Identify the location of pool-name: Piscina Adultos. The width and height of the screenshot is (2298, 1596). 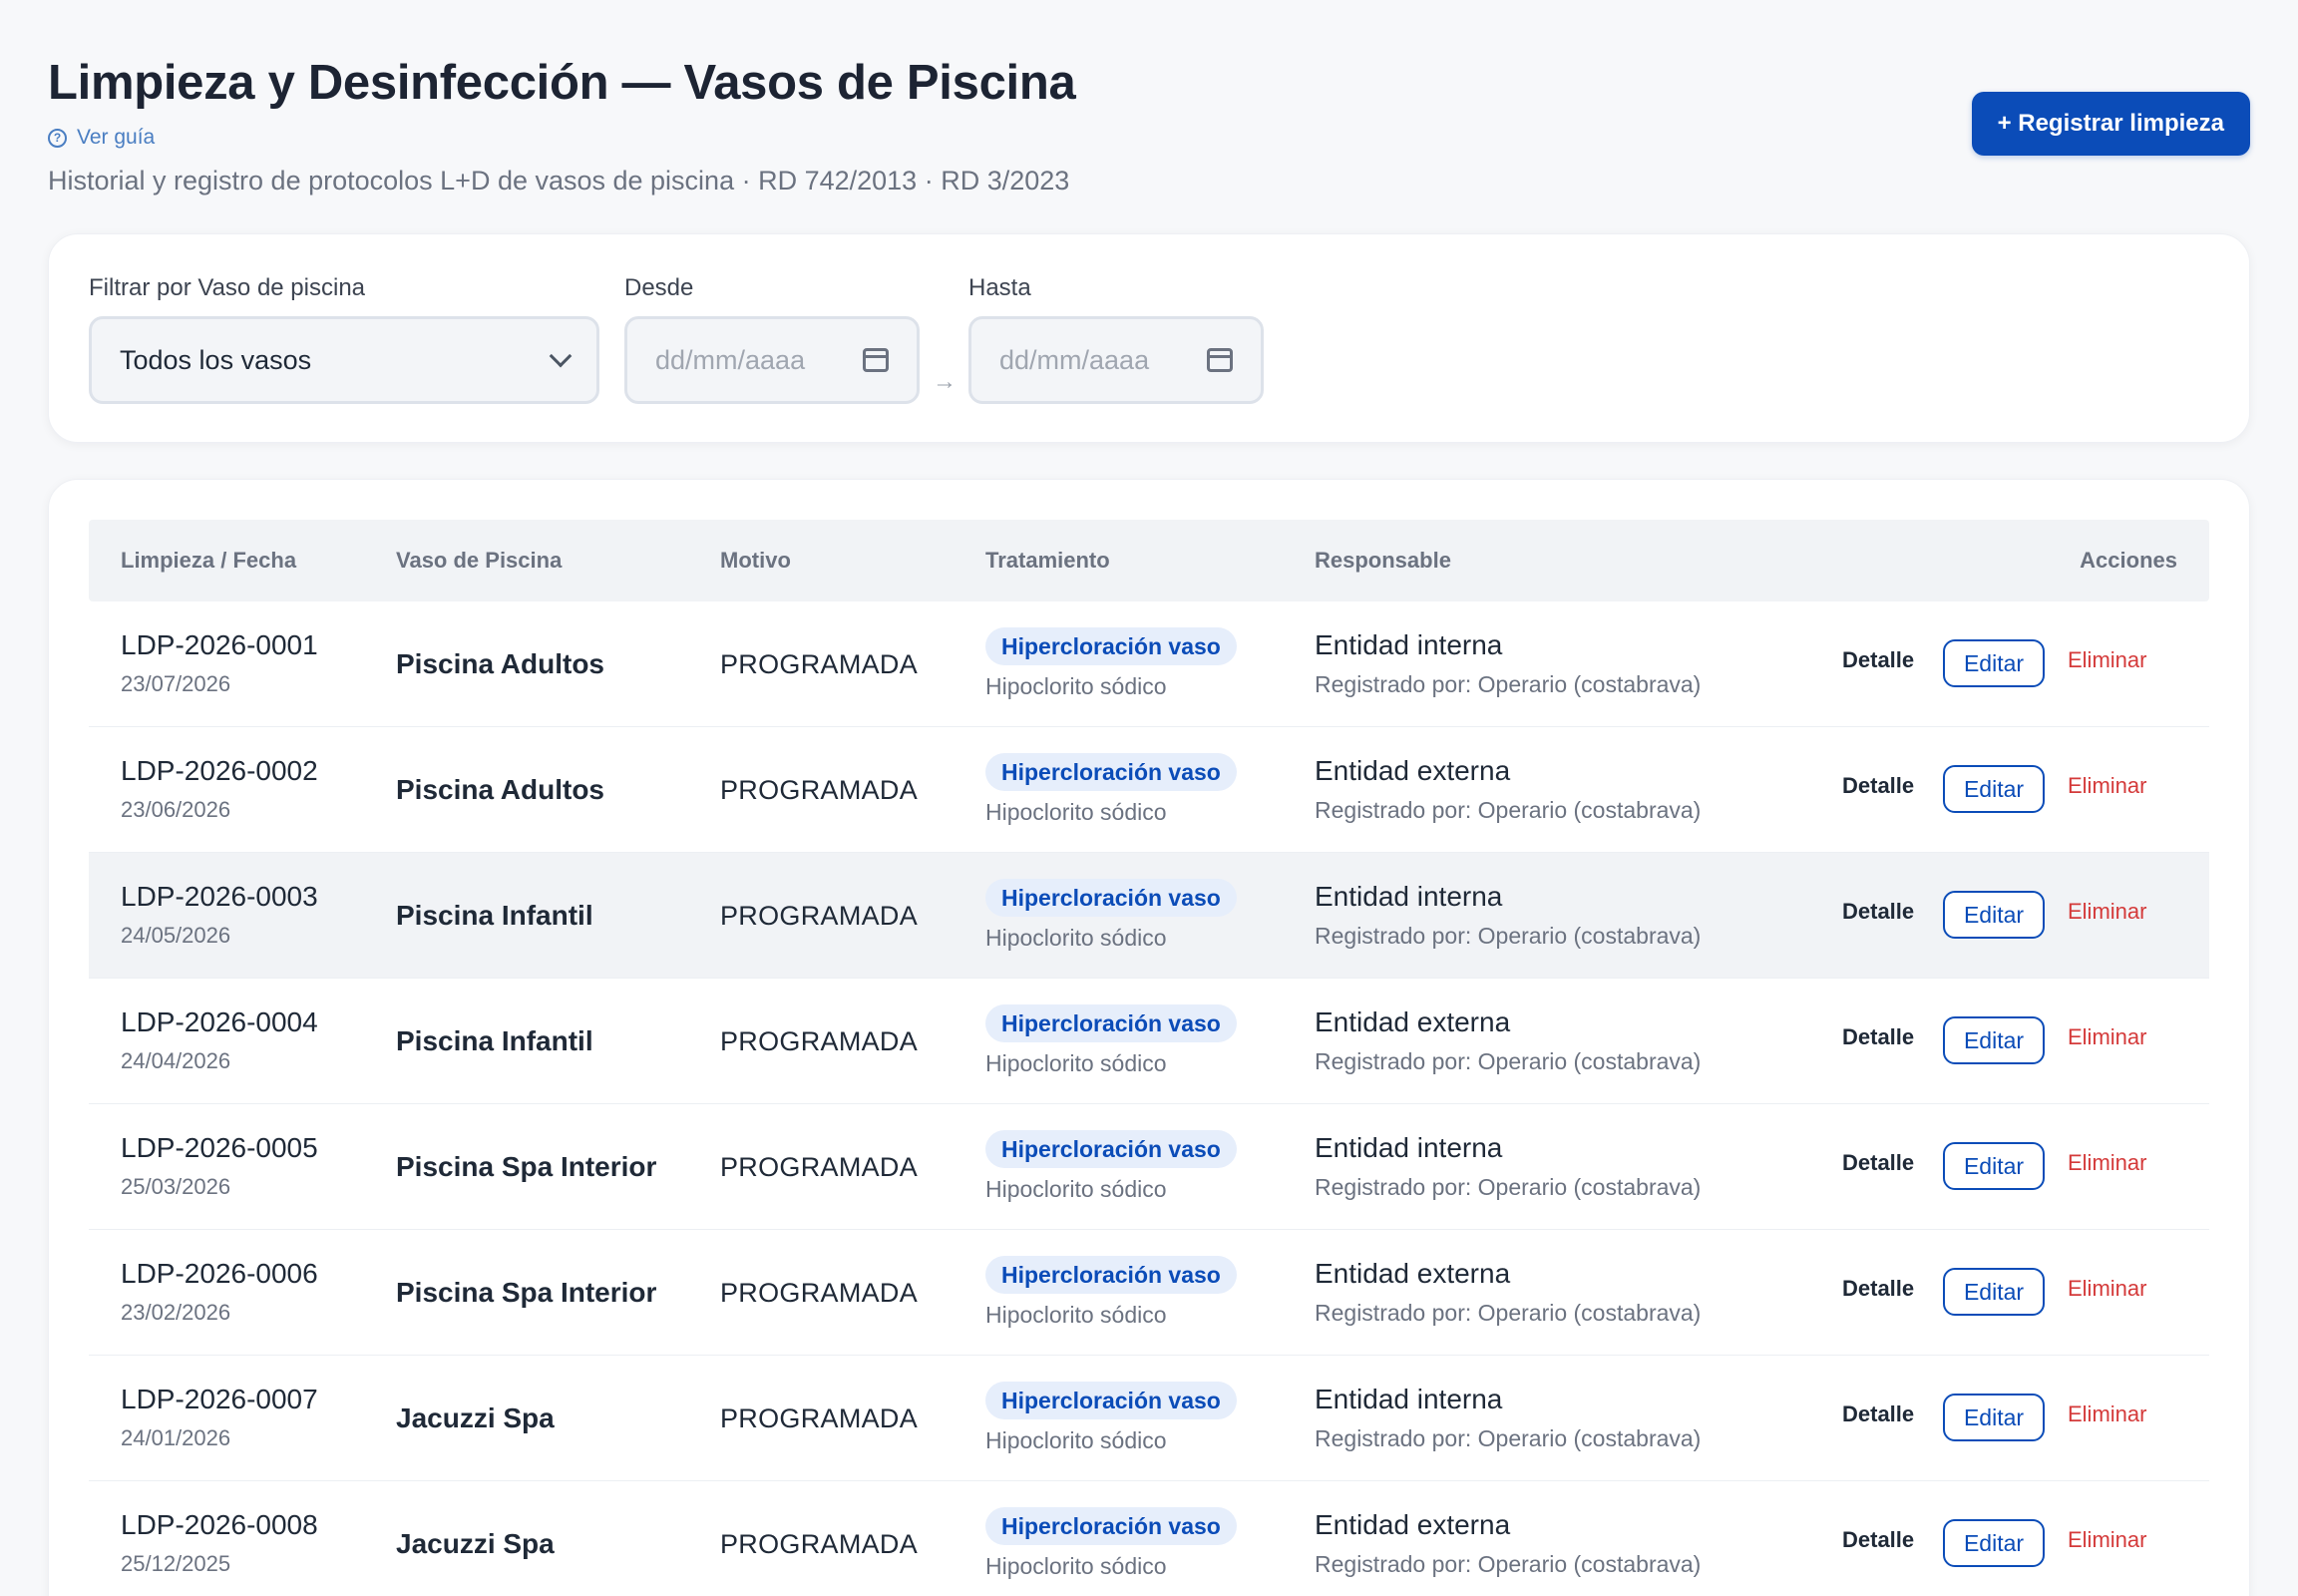
(500, 789).